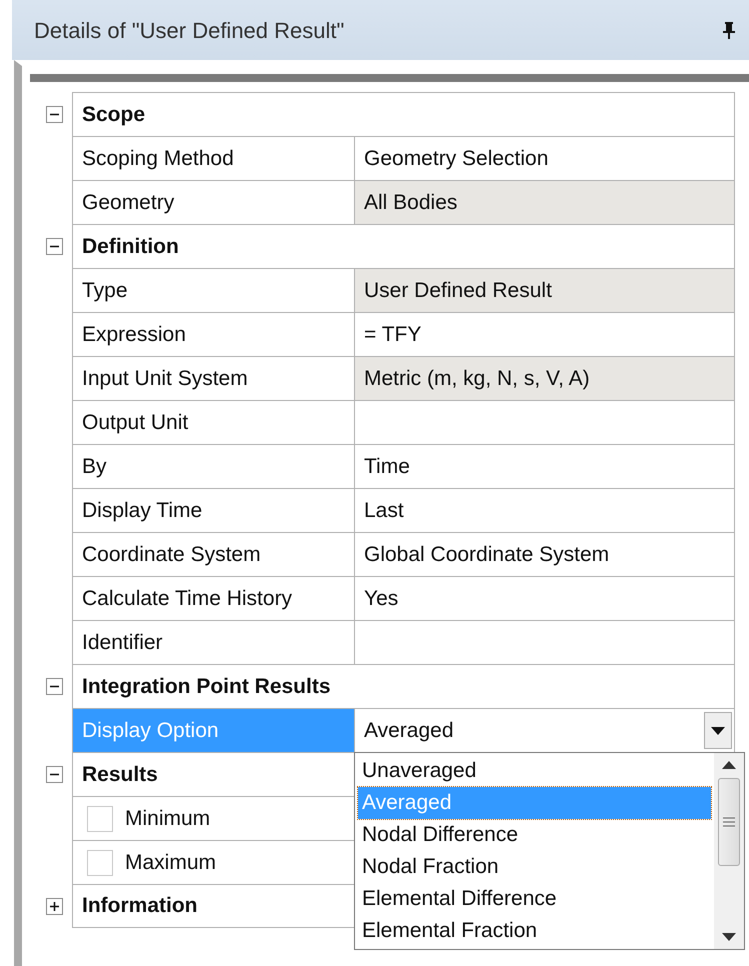 The width and height of the screenshot is (749, 966). Describe the element at coordinates (213, 554) in the screenshot. I see `property-label: Coordinate System` at that location.